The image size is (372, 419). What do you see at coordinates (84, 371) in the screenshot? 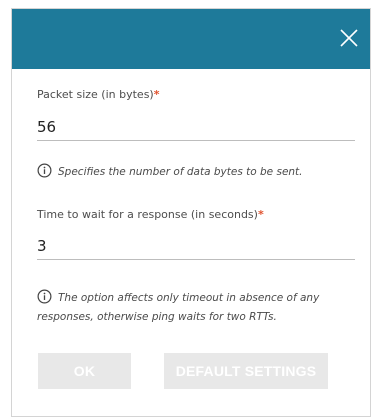
I see `ok-button: OK` at bounding box center [84, 371].